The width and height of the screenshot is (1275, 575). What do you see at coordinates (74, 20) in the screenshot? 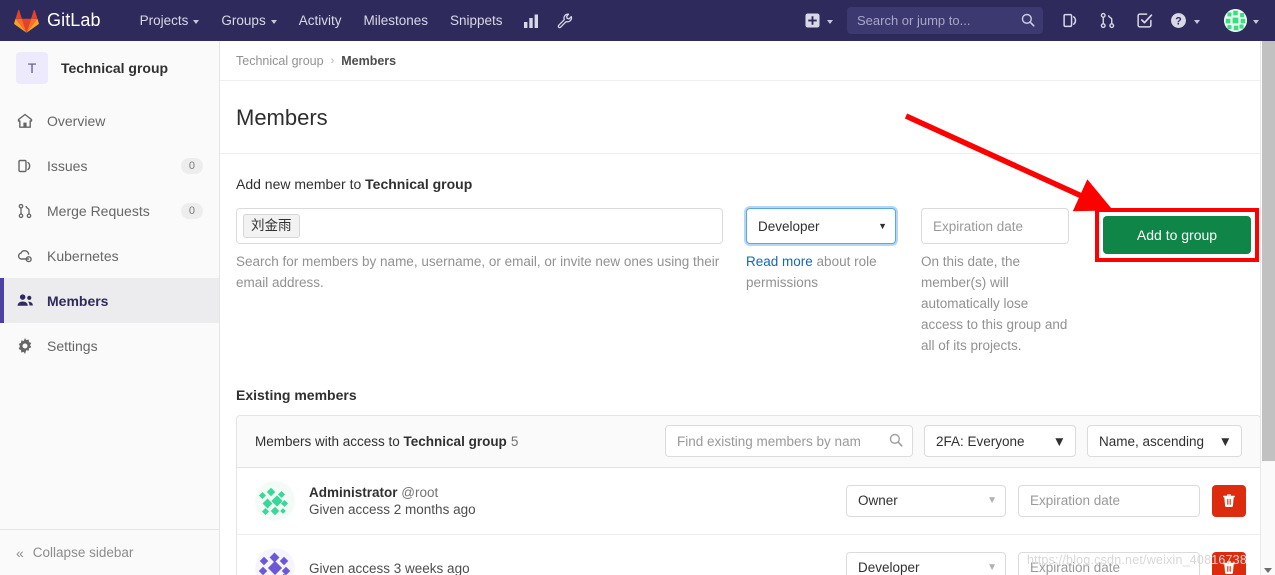
I see `brand-label: GitLab` at bounding box center [74, 20].